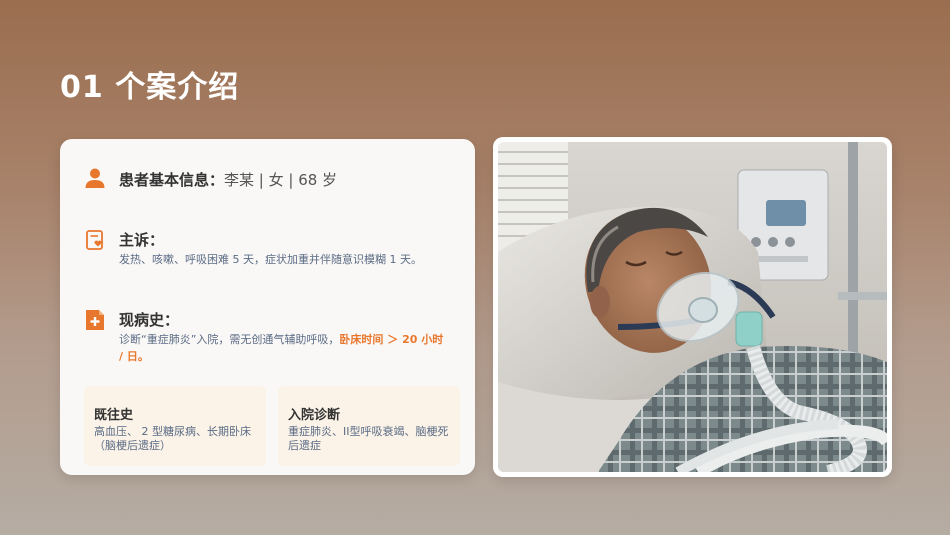 The width and height of the screenshot is (950, 535). I want to click on person-icon, so click(95, 178).